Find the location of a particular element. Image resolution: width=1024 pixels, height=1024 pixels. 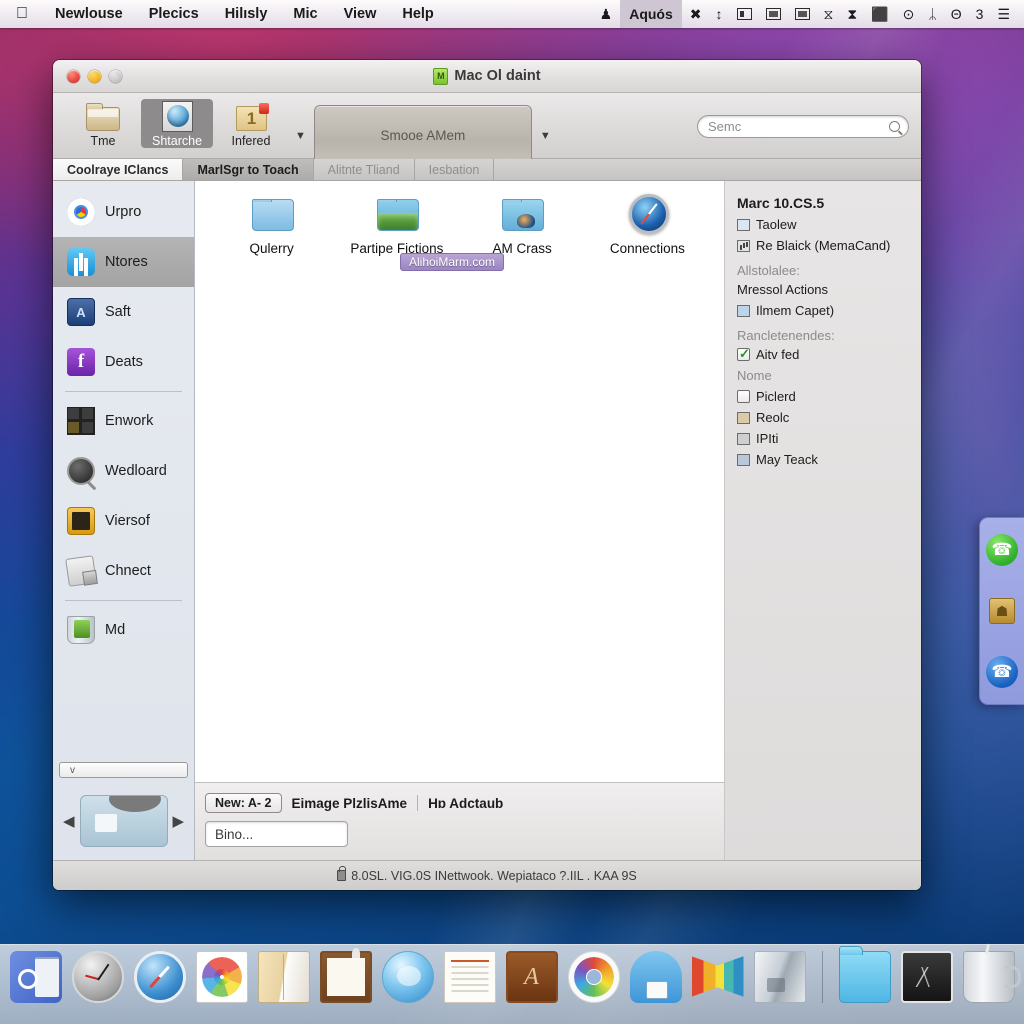

info-row-taolew: Taolew is located at coordinates (824, 224).